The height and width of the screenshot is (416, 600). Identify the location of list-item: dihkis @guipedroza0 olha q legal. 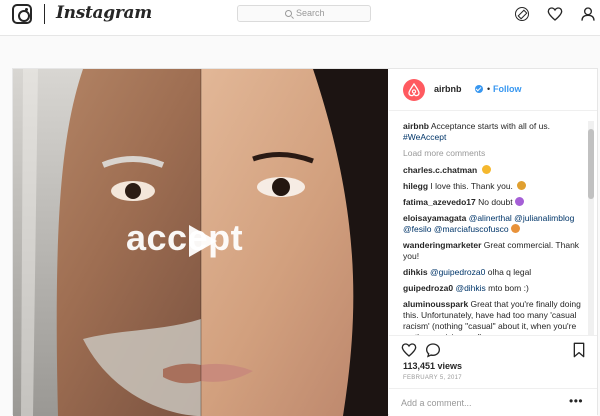
(495, 272).